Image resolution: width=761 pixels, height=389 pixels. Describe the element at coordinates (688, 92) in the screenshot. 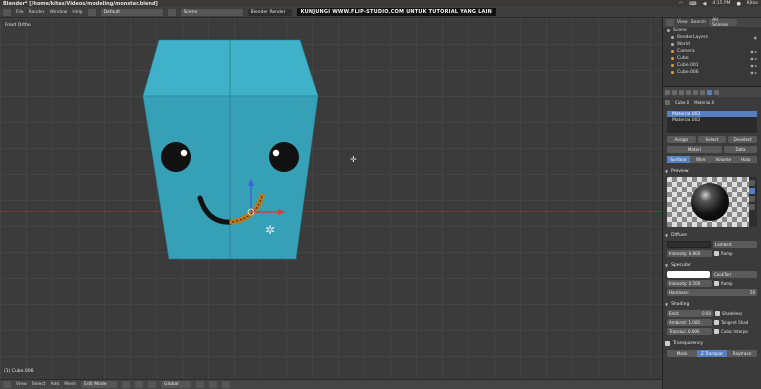

I see `object-tab-icon` at that location.